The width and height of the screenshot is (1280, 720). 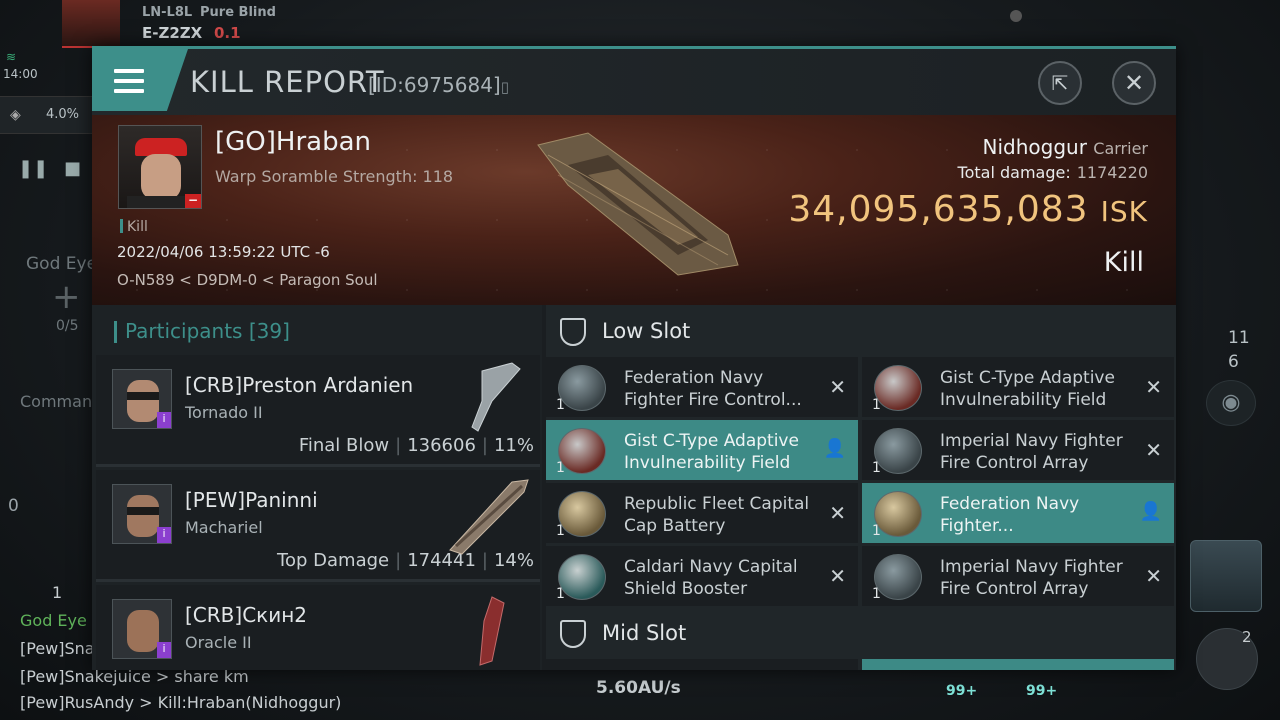 What do you see at coordinates (1124, 211) in the screenshot?
I see `isk-unit: ISK` at bounding box center [1124, 211].